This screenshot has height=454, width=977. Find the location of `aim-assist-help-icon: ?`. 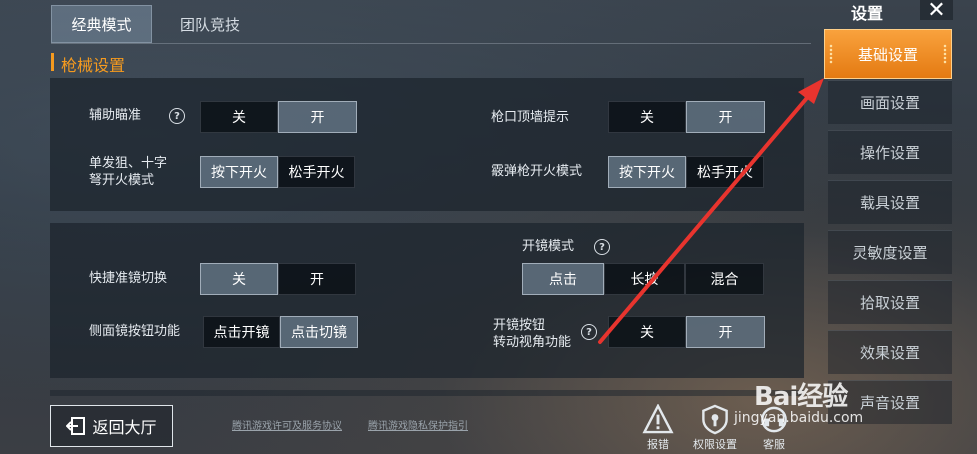

aim-assist-help-icon: ? is located at coordinates (177, 116).